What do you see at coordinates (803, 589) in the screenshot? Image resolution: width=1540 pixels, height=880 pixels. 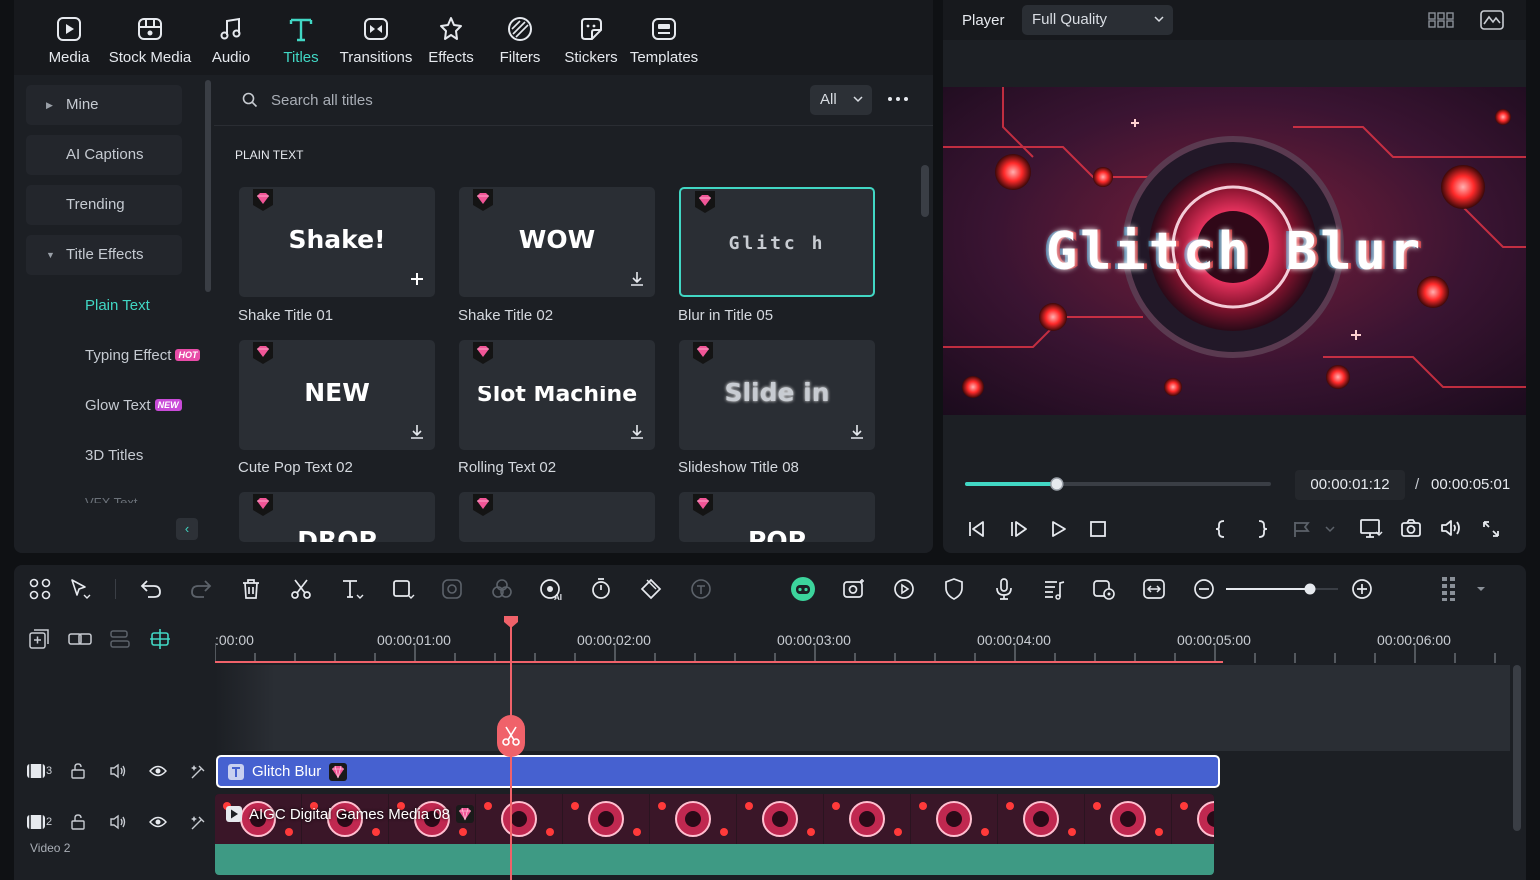 I see `ai-copilot-icon` at bounding box center [803, 589].